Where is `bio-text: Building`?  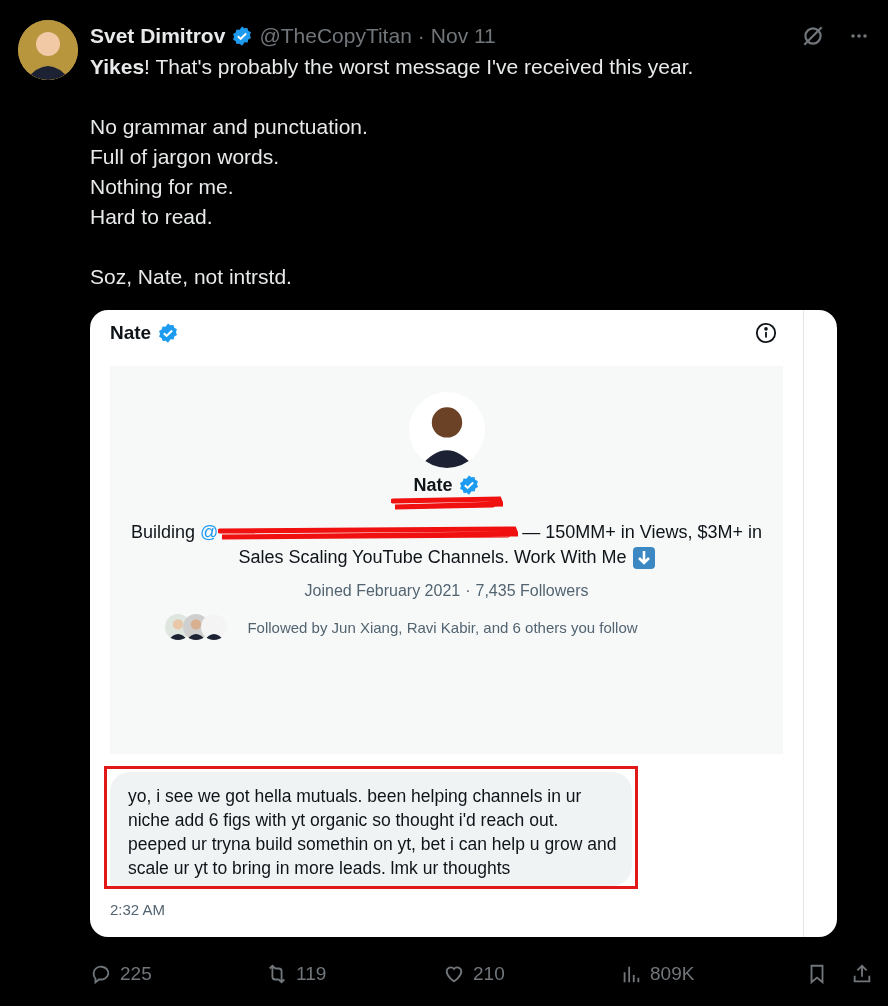
bio-text: Building is located at coordinates (162, 532).